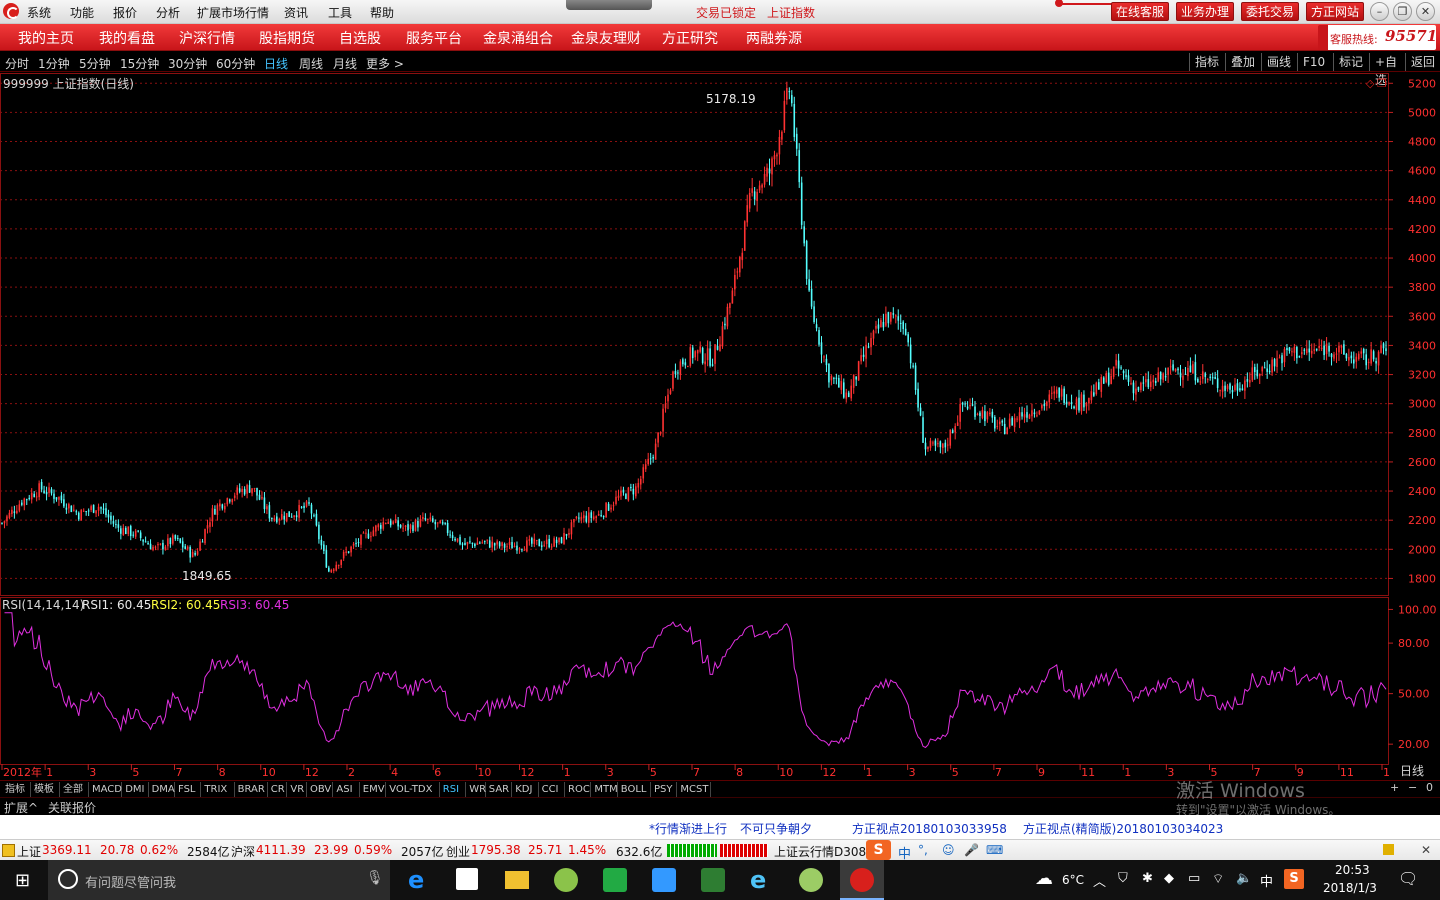 This screenshot has height=900, width=1440. What do you see at coordinates (54, 63) in the screenshot?
I see `period-1min: 1分钟` at bounding box center [54, 63].